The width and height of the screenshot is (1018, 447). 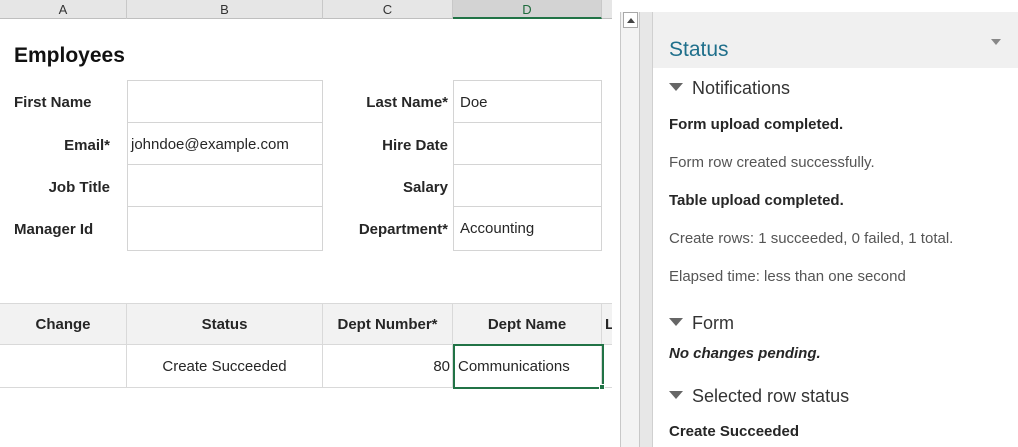 What do you see at coordinates (210, 144) in the screenshot?
I see `email-value: johndoe@example.com` at bounding box center [210, 144].